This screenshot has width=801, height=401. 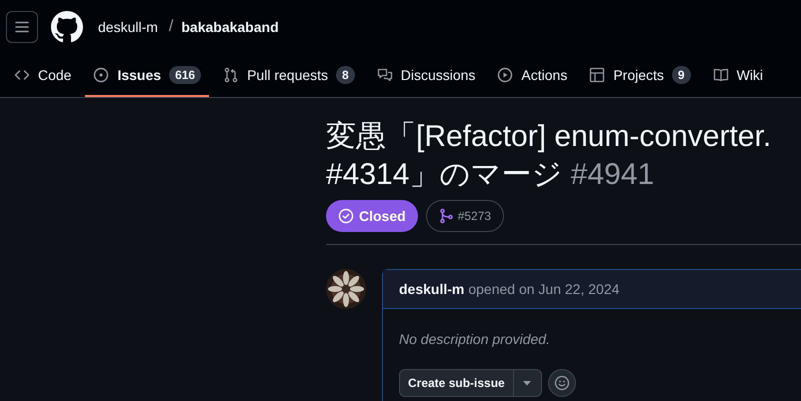 I want to click on menu-button, so click(x=22, y=27).